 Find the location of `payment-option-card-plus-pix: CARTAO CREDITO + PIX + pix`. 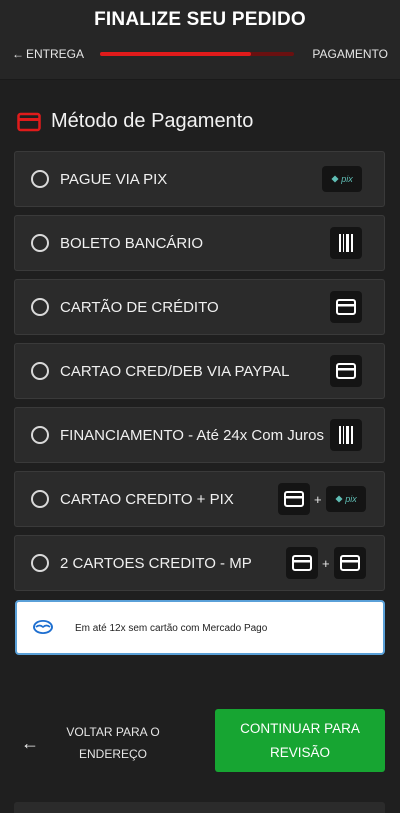

payment-option-card-plus-pix: CARTAO CREDITO + PIX + pix is located at coordinates (199, 499).